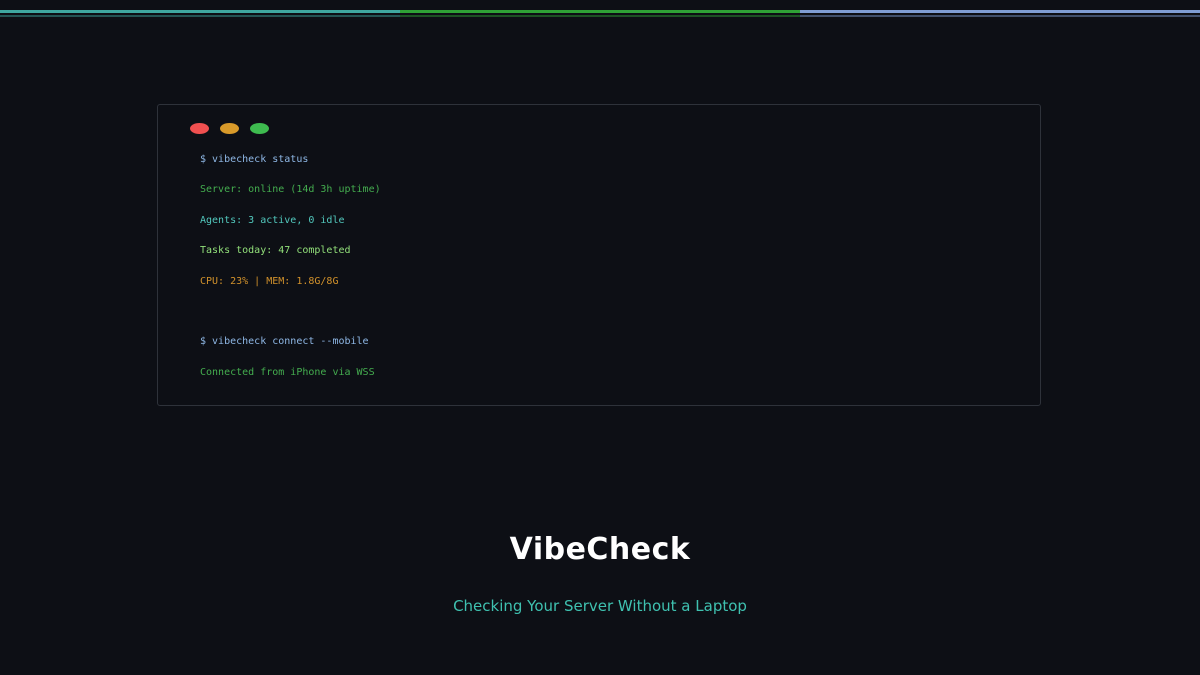  I want to click on stripe-shadow-teal, so click(200, 16).